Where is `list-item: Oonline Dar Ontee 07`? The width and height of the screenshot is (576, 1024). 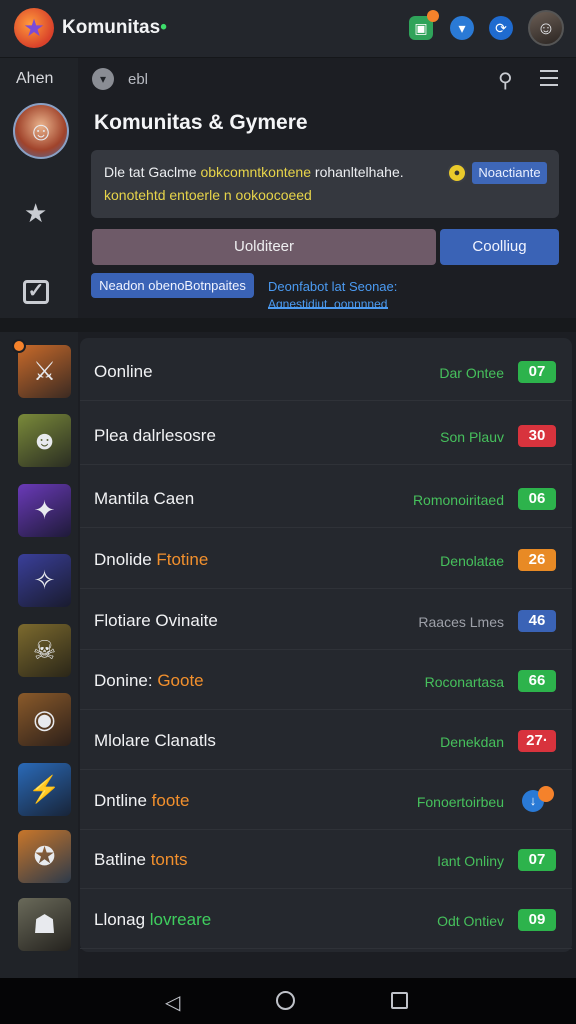
list-item: Oonline Dar Ontee 07 is located at coordinates (326, 371).